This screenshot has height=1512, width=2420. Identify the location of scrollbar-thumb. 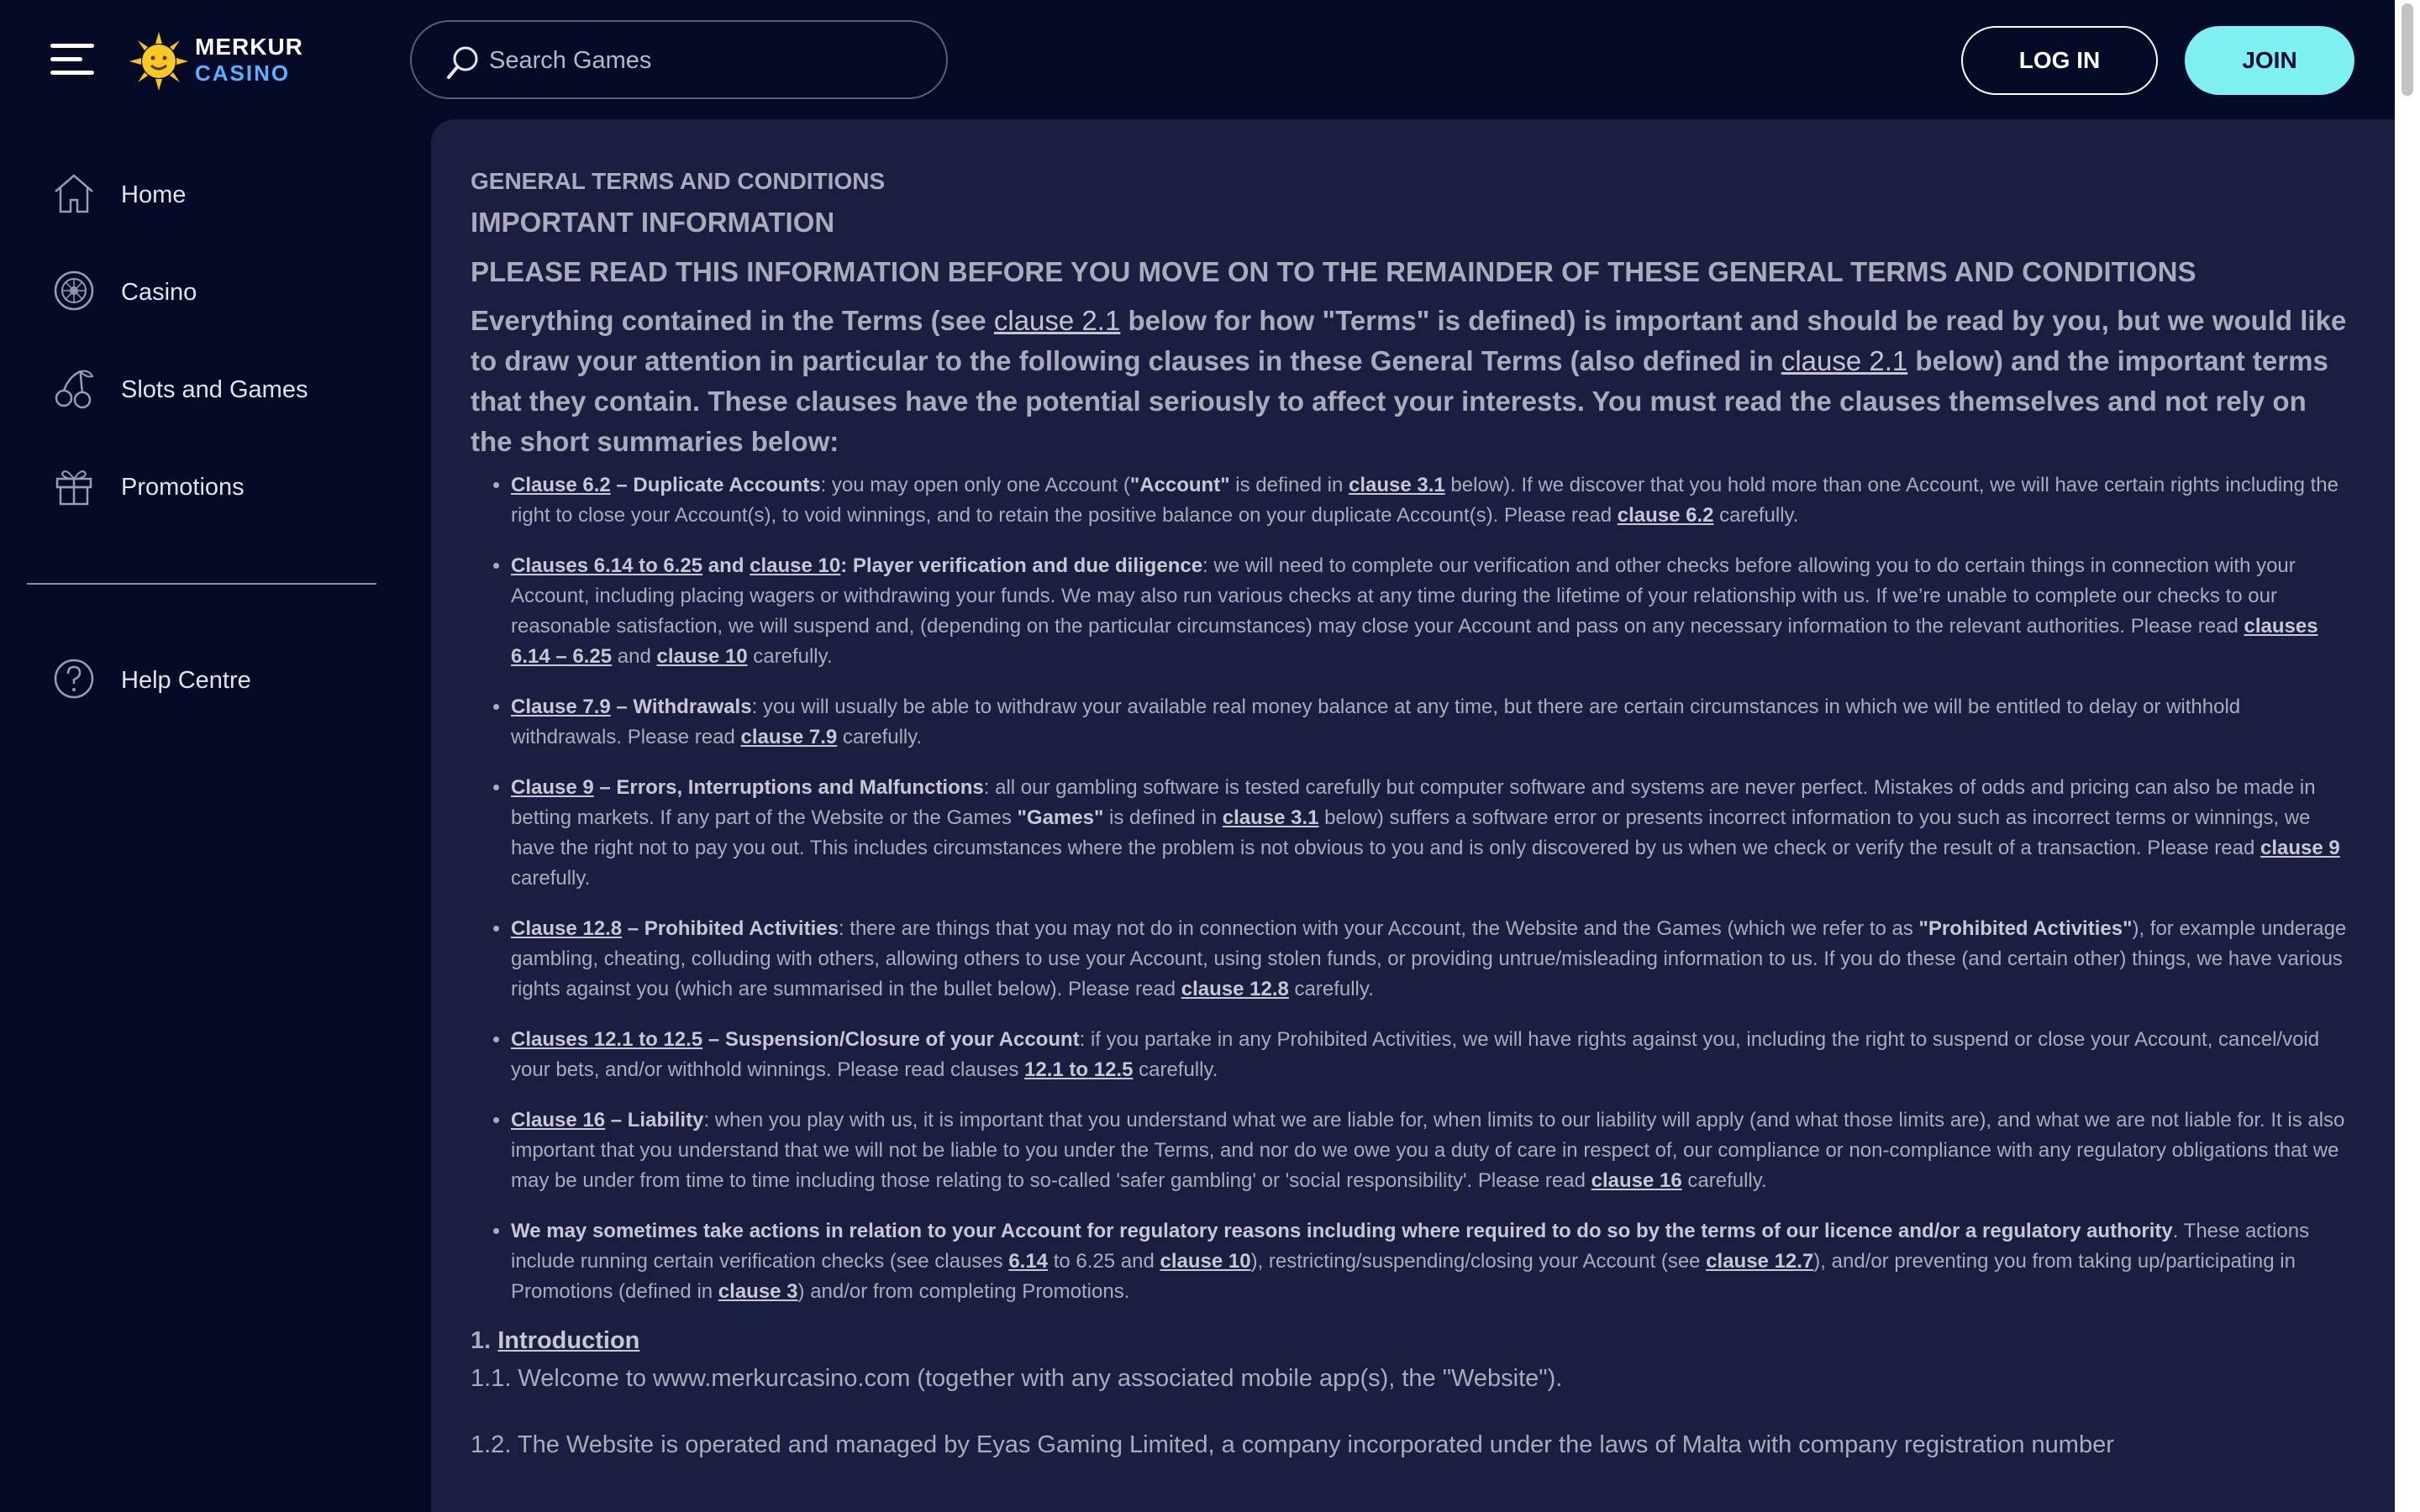
(2407, 49).